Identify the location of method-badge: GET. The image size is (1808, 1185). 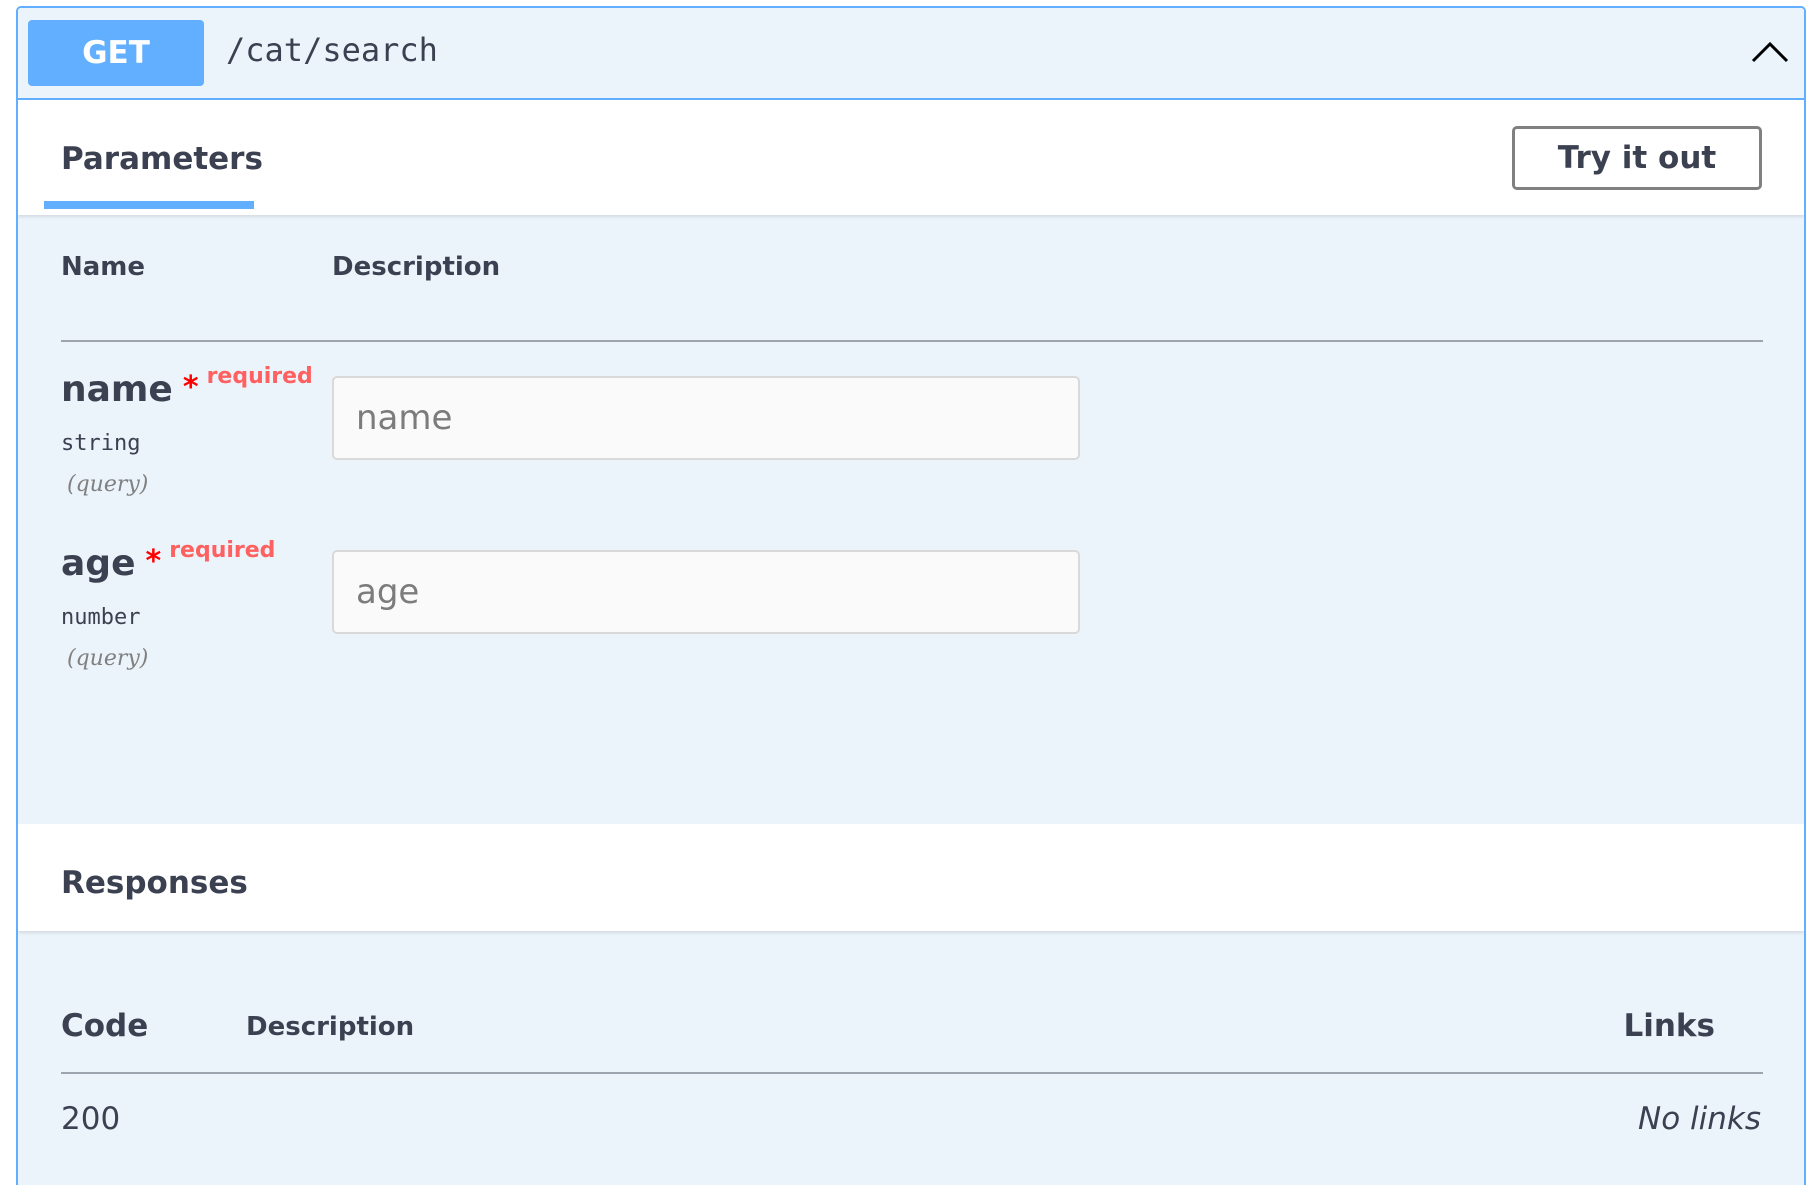
(116, 53).